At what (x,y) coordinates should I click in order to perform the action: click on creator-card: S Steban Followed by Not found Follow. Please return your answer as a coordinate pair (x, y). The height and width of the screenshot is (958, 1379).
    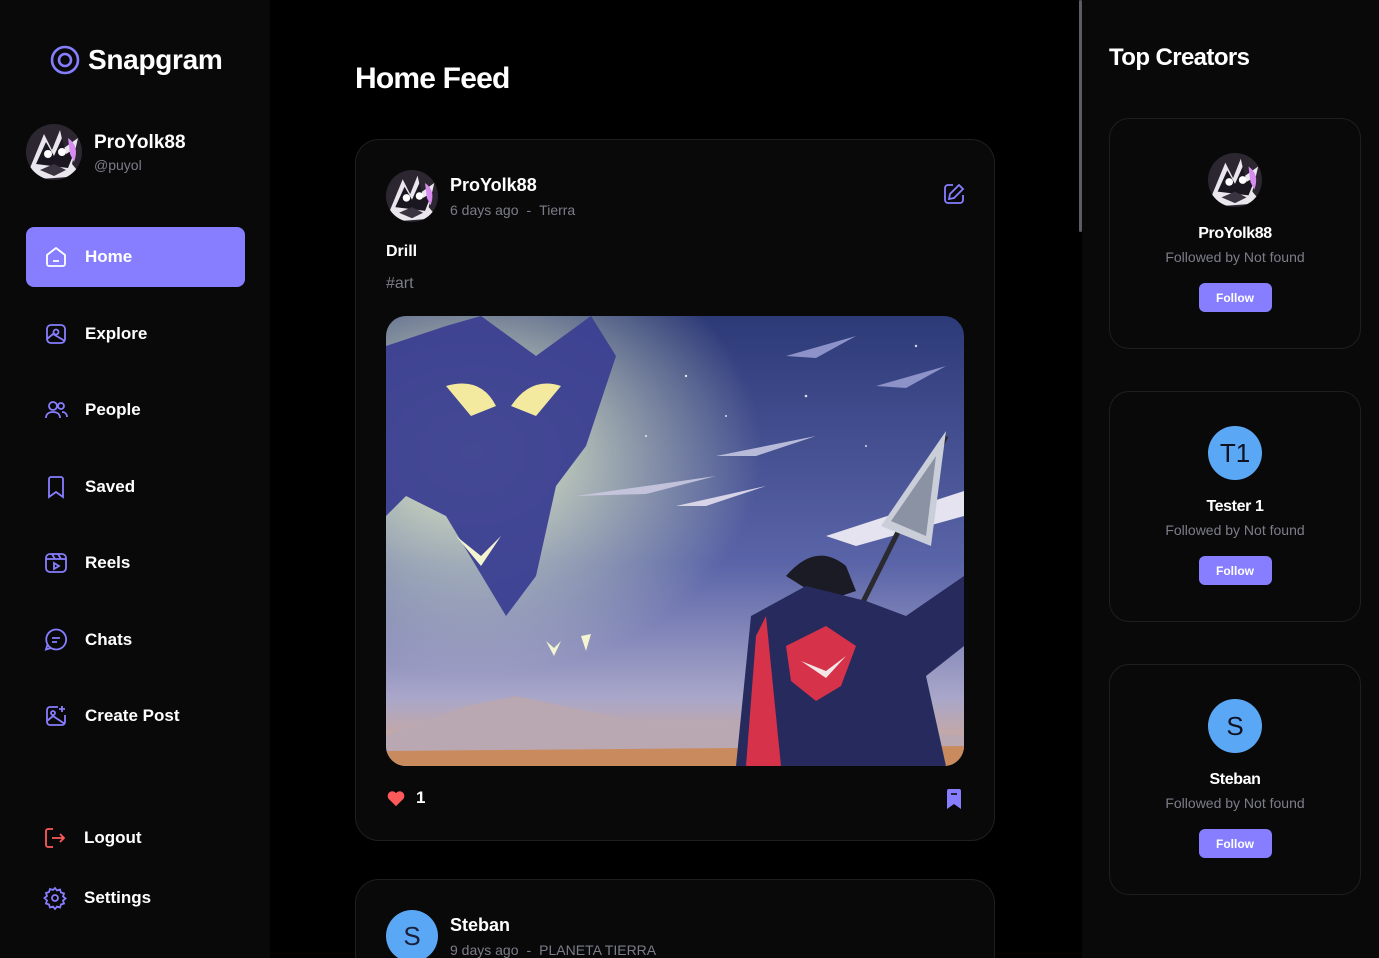
    Looking at the image, I should click on (1235, 779).